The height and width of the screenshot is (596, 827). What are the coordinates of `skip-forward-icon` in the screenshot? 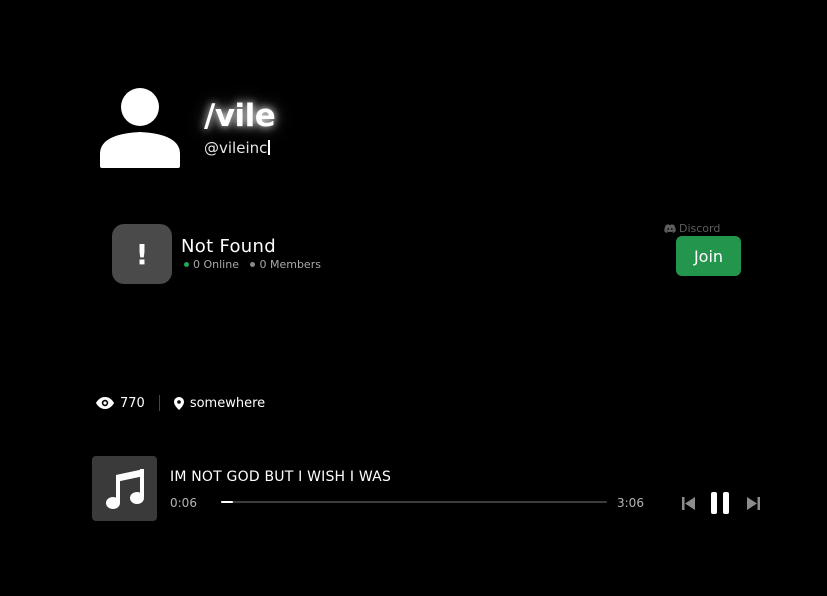 It's located at (753, 503).